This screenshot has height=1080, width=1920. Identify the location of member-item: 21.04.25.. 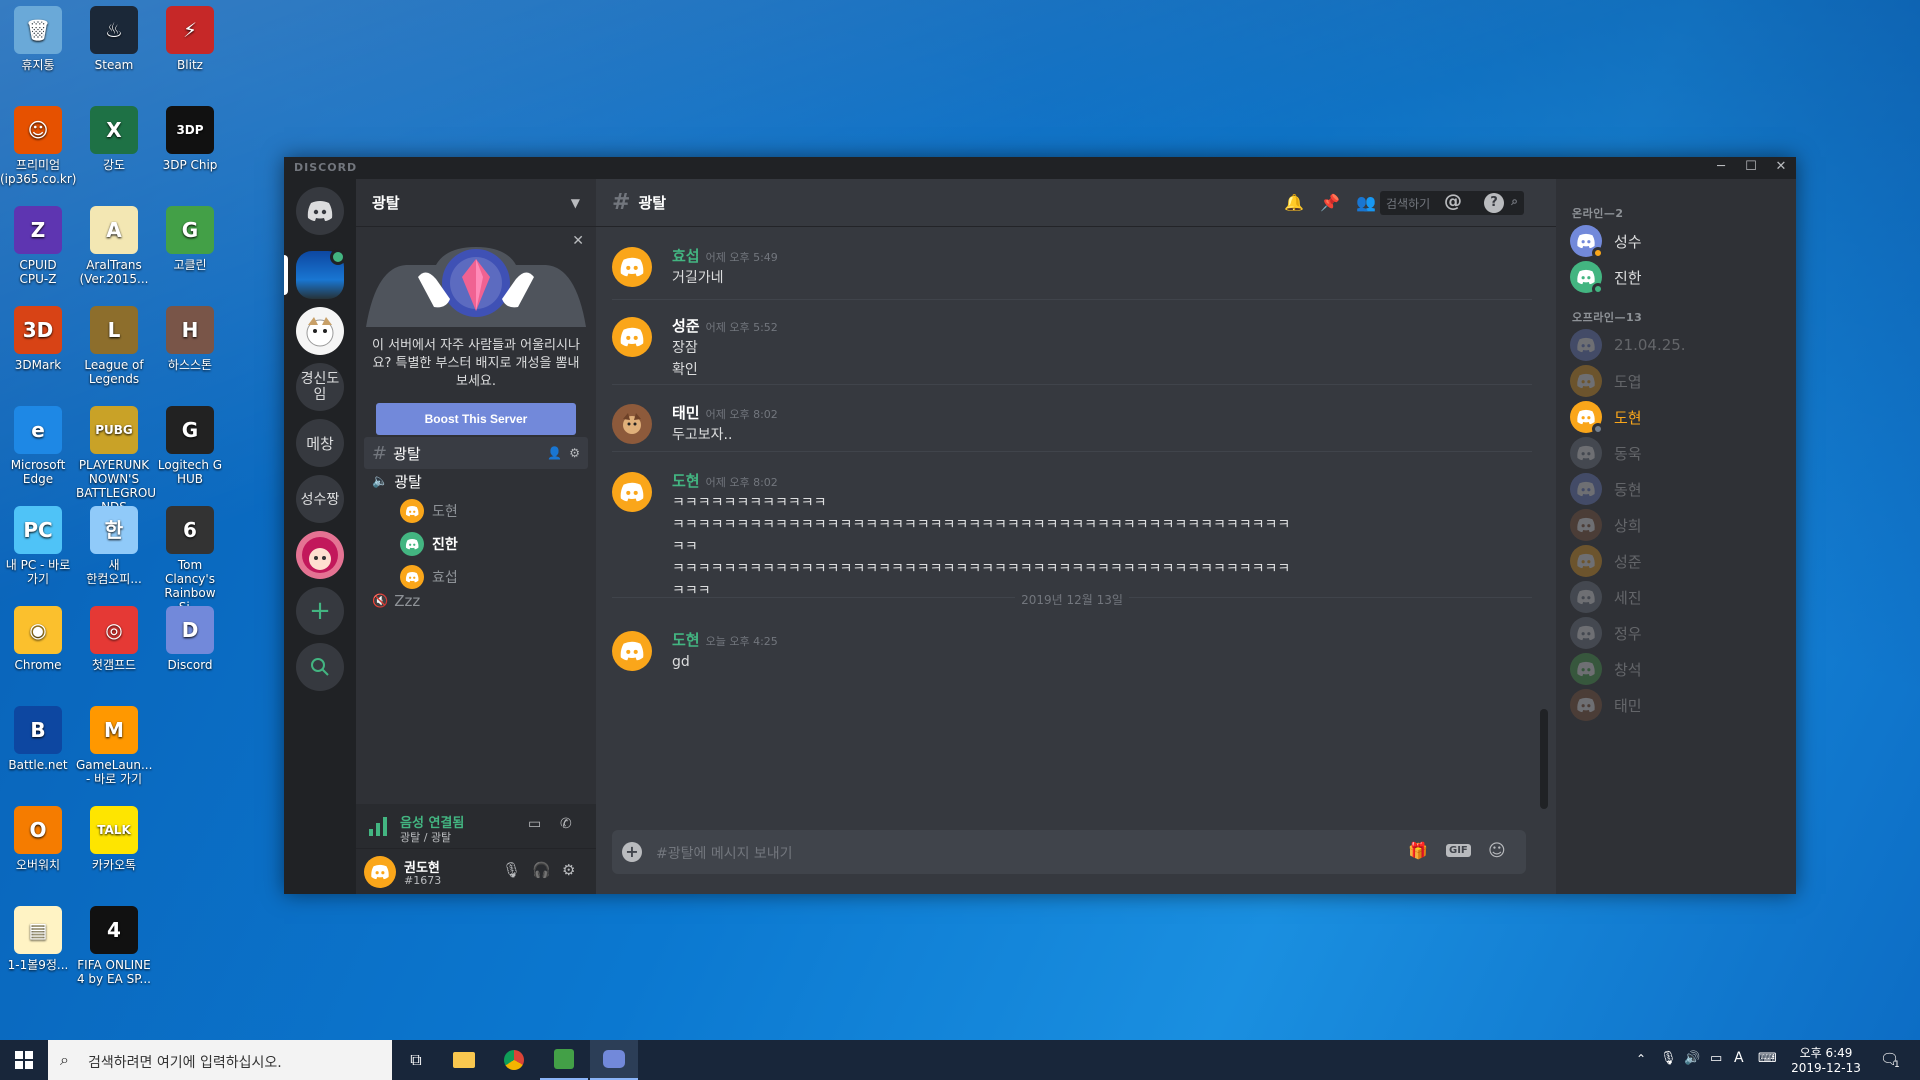
(1676, 345).